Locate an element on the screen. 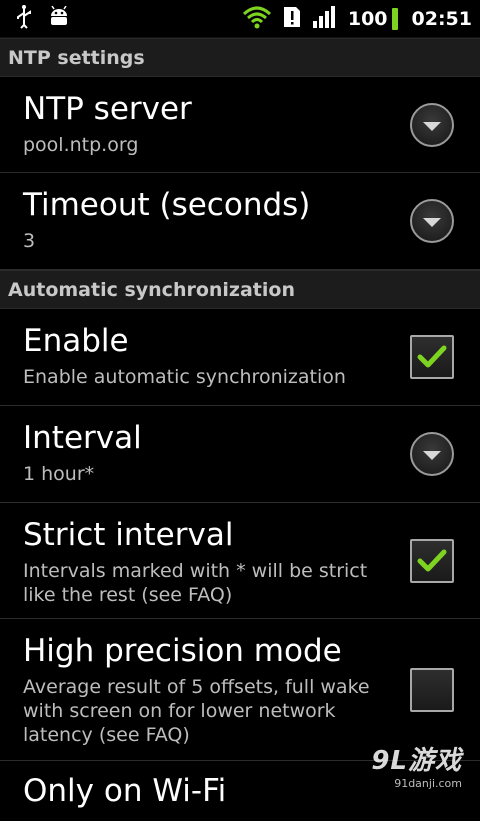 This screenshot has height=821, width=480. android-debug-icon is located at coordinates (59, 18).